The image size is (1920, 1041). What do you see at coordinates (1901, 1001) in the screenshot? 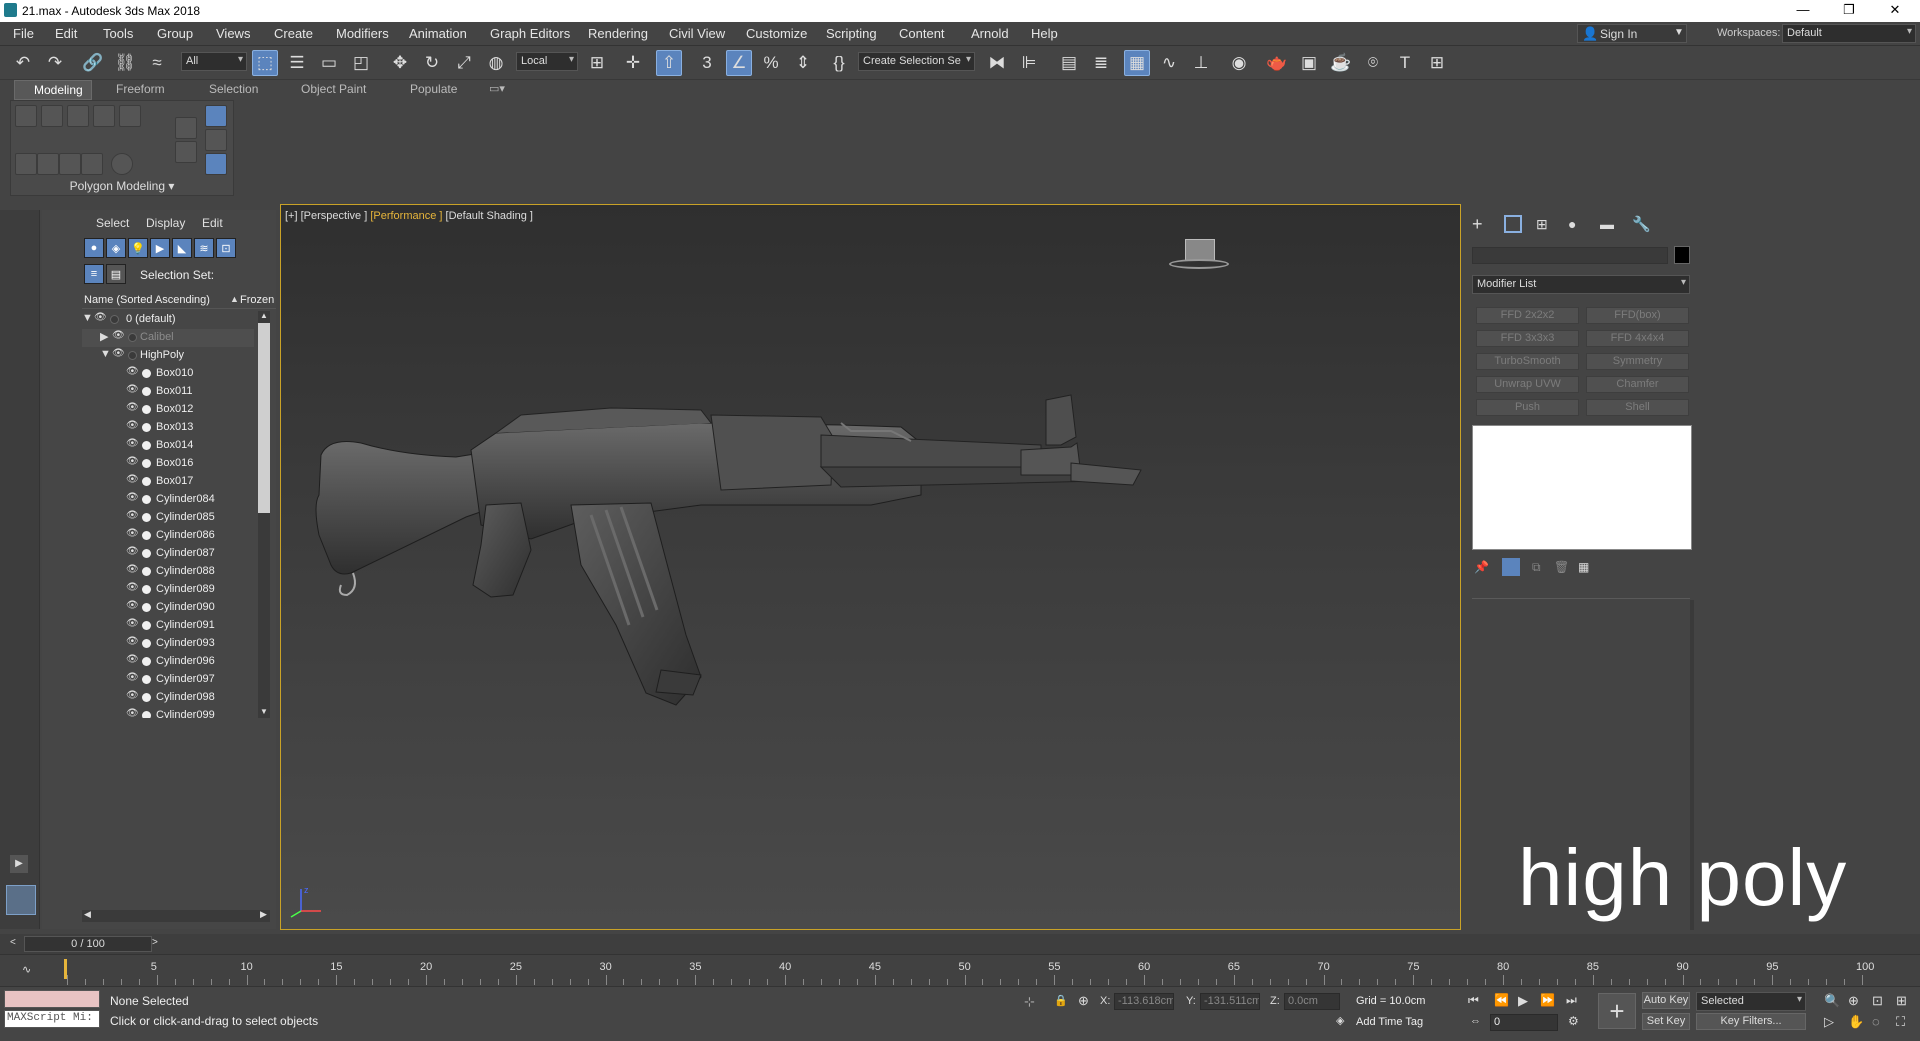
I see `zoom-extents-all-icon: ⊞` at bounding box center [1901, 1001].